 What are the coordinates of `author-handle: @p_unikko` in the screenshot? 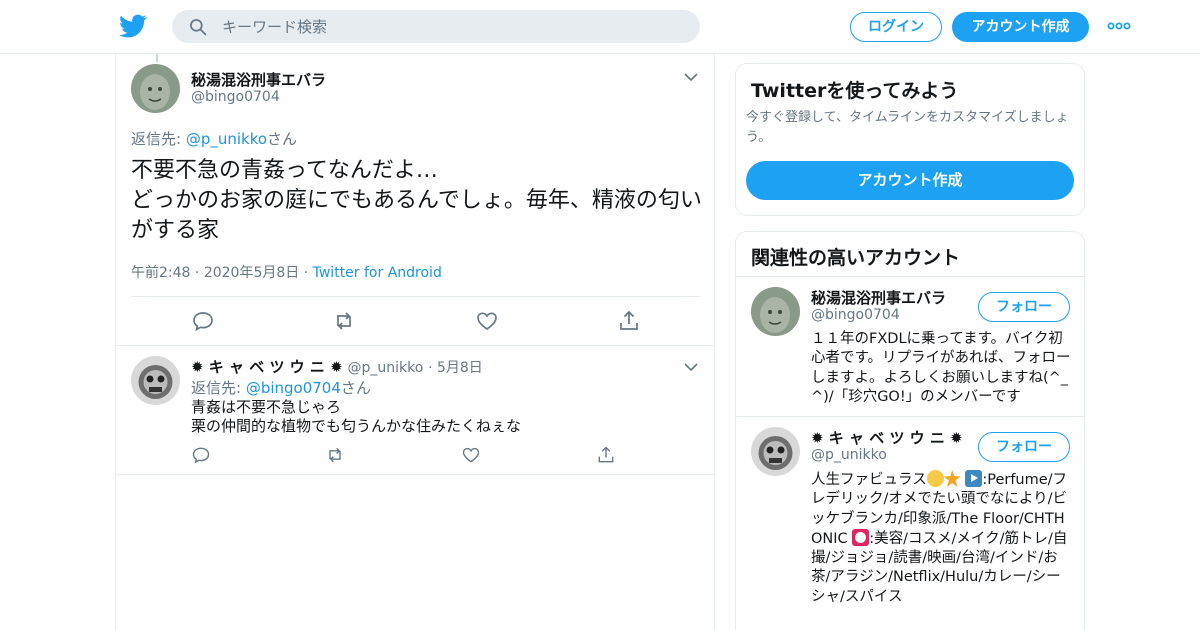 It's located at (385, 368).